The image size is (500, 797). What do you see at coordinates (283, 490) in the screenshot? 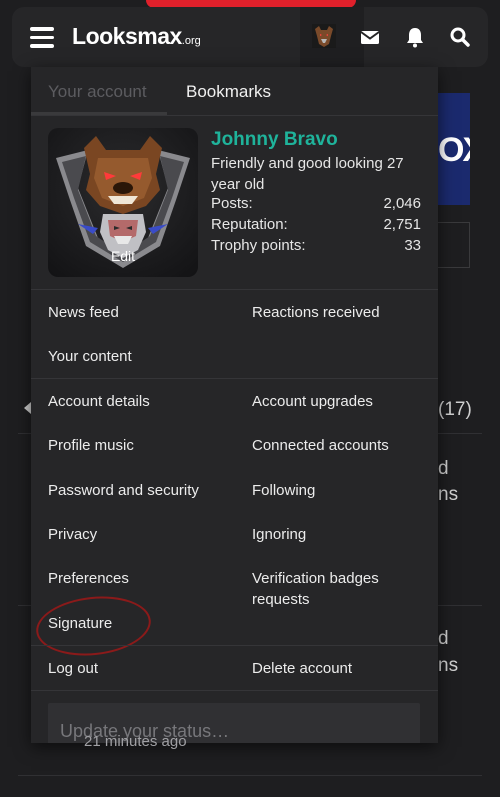
I see `menu-item-following: Following` at bounding box center [283, 490].